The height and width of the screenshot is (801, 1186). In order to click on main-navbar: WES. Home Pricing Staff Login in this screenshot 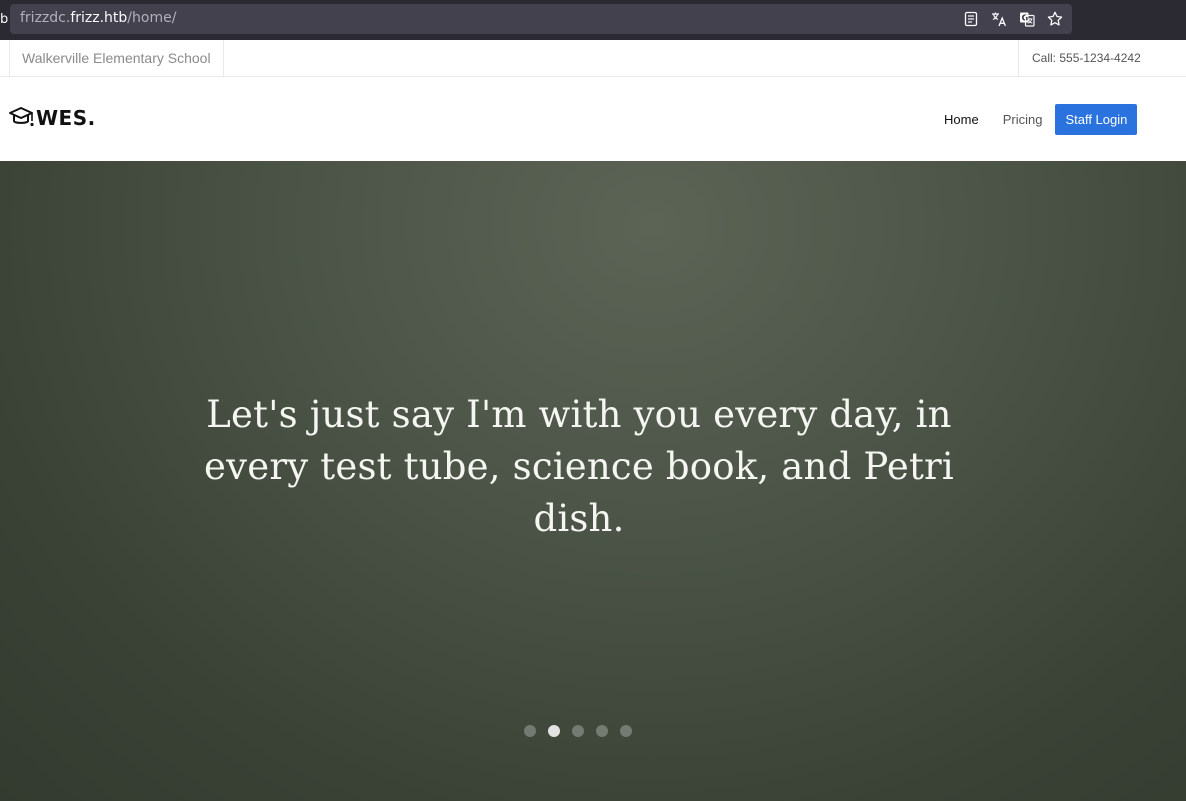, I will do `click(593, 119)`.